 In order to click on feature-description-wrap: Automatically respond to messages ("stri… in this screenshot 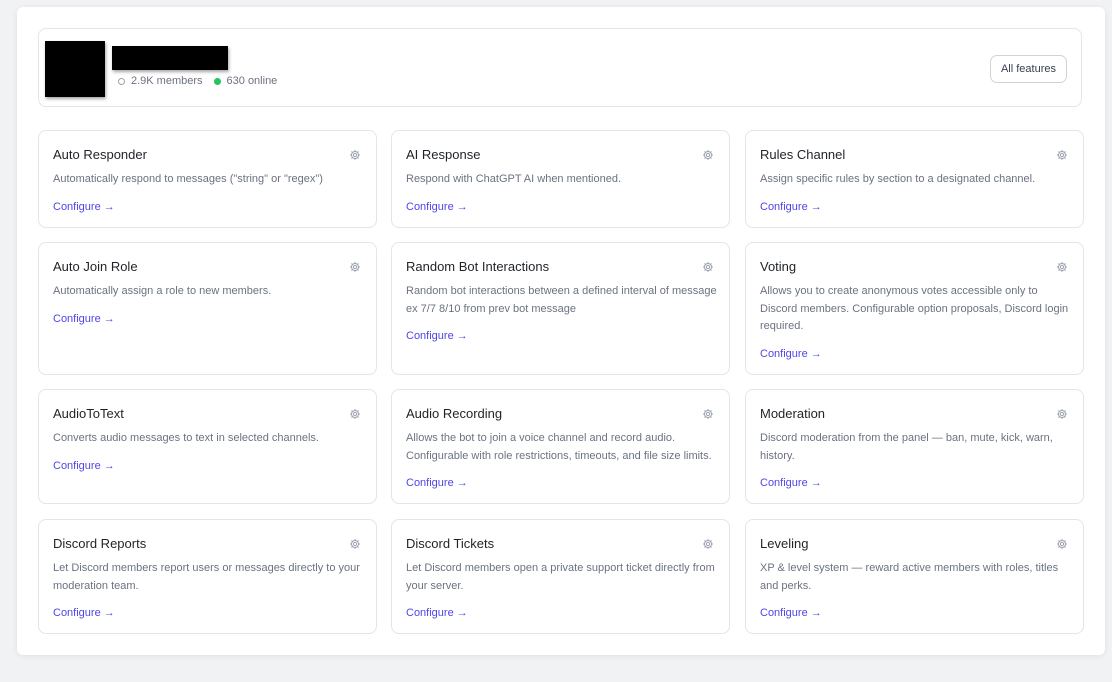, I will do `click(209, 193)`.